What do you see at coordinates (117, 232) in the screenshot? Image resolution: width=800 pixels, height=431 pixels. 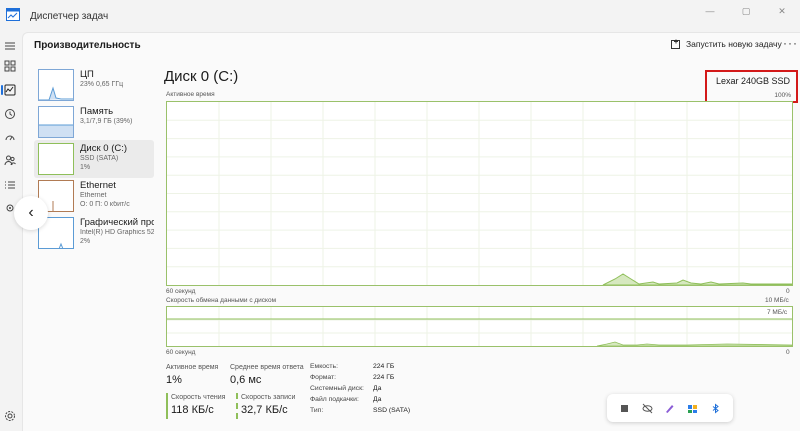 I see `device-detail: Intel(R) HD Graphics 520` at bounding box center [117, 232].